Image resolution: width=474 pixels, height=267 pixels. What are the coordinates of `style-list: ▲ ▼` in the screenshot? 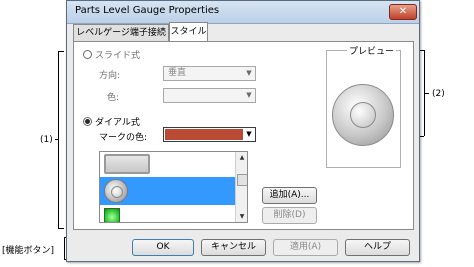 It's located at (173, 187).